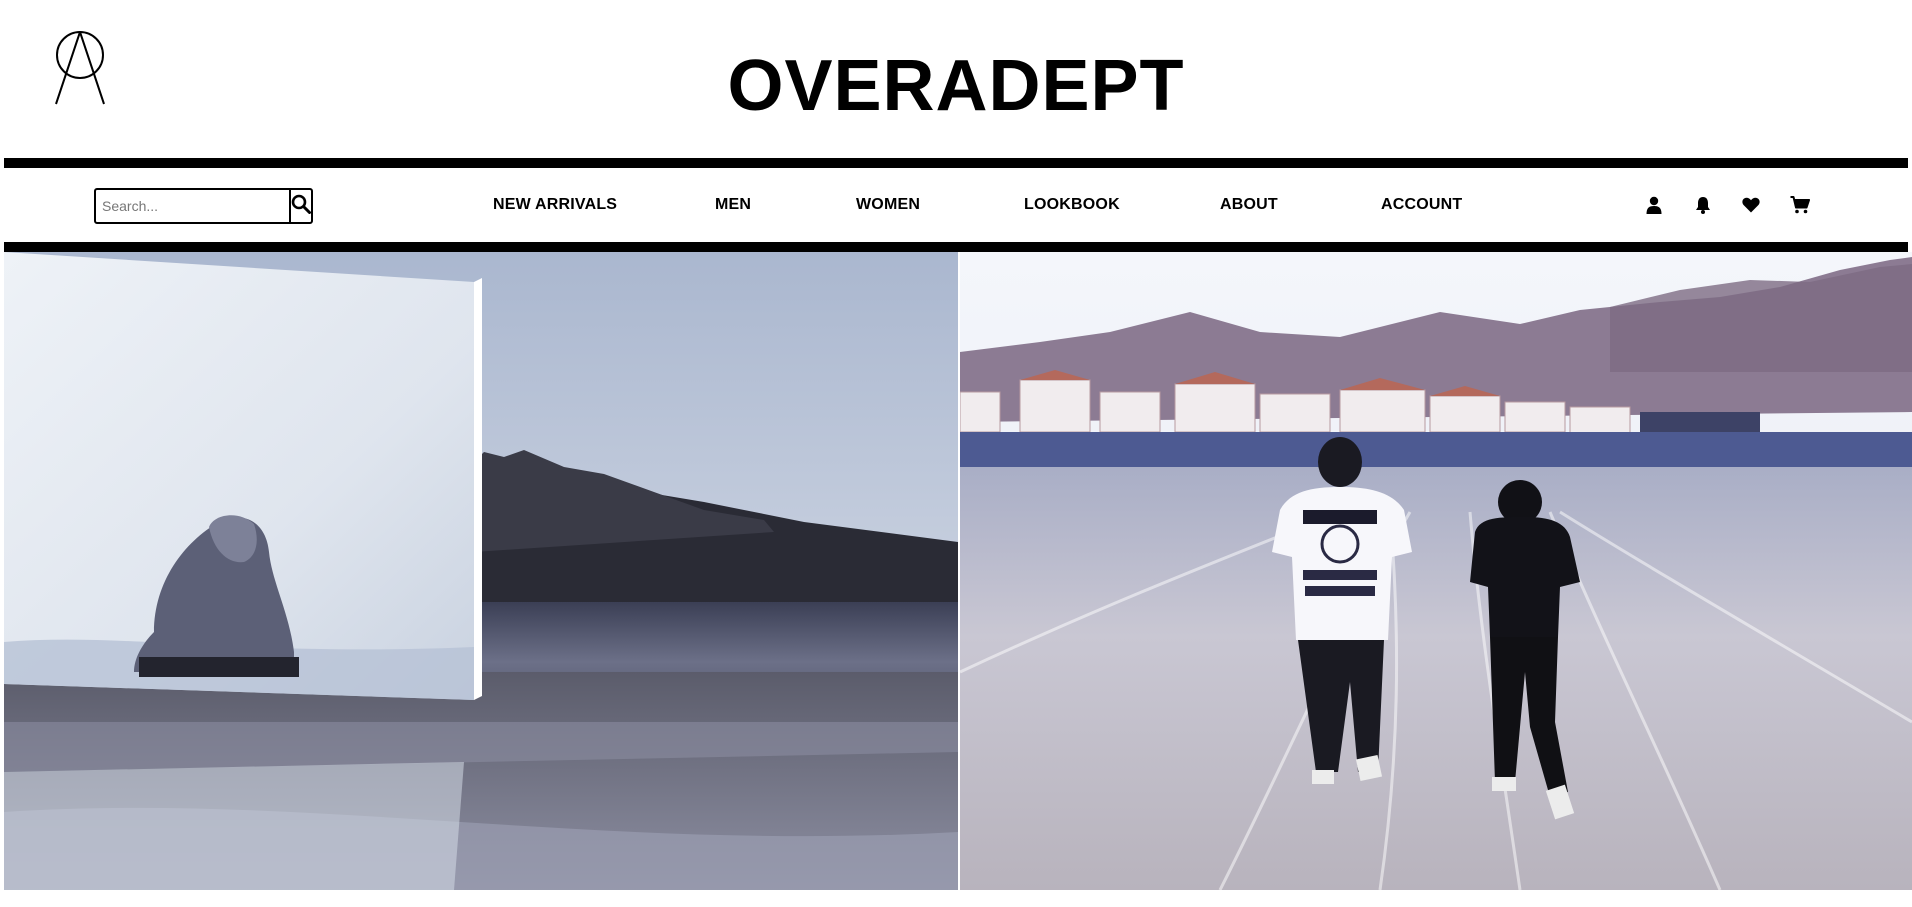 The height and width of the screenshot is (907, 1912). Describe the element at coordinates (1703, 205) in the screenshot. I see `bell-icon` at that location.